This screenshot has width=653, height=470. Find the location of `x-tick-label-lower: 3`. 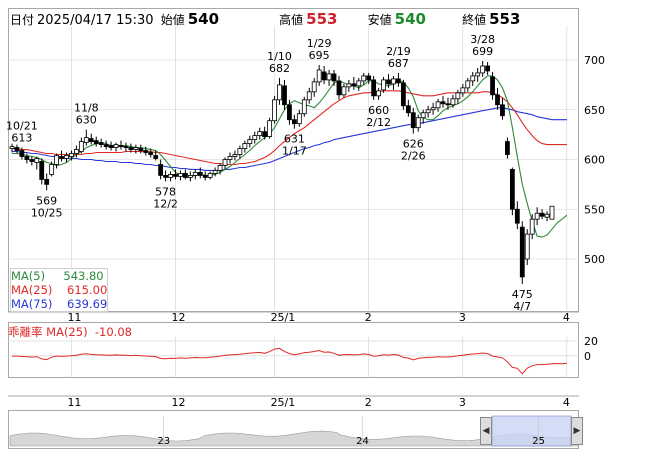

x-tick-label-lower: 3 is located at coordinates (462, 402).